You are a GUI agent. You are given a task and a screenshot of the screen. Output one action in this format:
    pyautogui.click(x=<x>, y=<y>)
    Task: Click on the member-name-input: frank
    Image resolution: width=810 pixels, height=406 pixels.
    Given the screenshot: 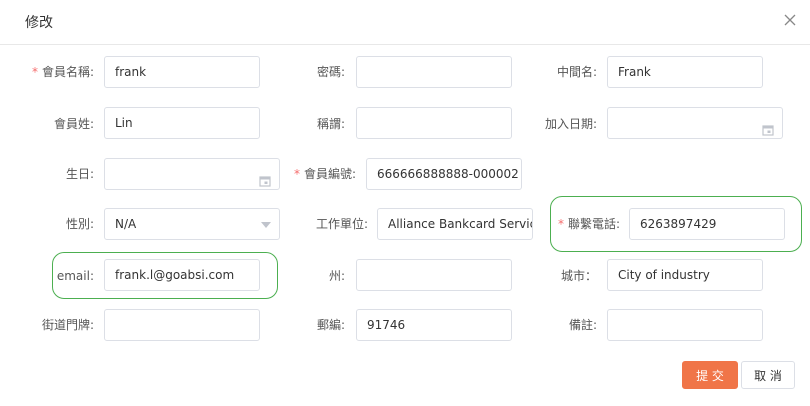 What is the action you would take?
    pyautogui.click(x=182, y=72)
    